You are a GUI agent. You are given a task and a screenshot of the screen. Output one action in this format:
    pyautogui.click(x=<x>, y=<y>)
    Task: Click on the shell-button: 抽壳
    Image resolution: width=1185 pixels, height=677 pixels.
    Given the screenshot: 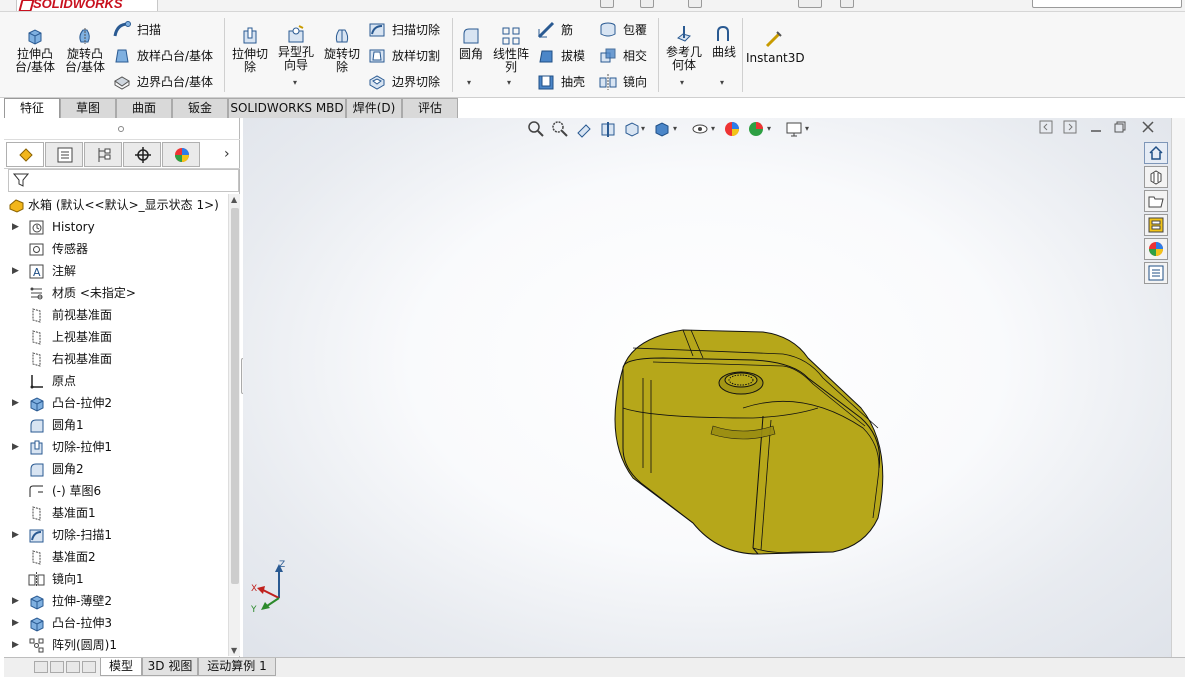 What is the action you would take?
    pyautogui.click(x=561, y=82)
    